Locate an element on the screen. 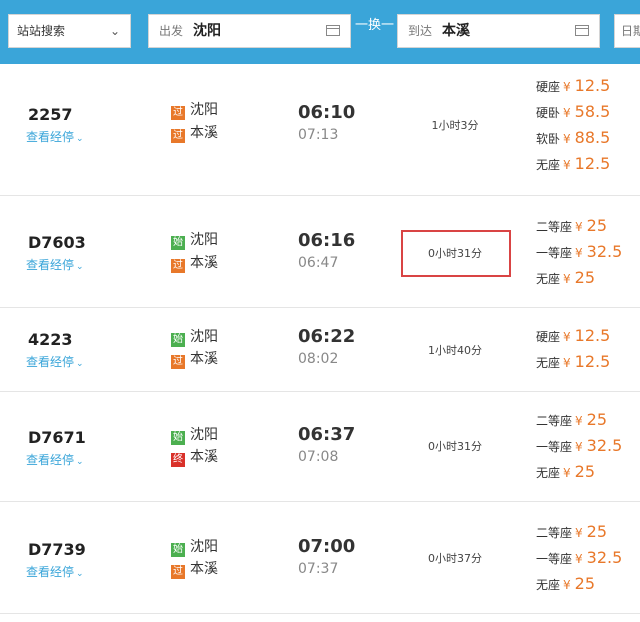 The image size is (640, 622). date-field: 日期 is located at coordinates (627, 31).